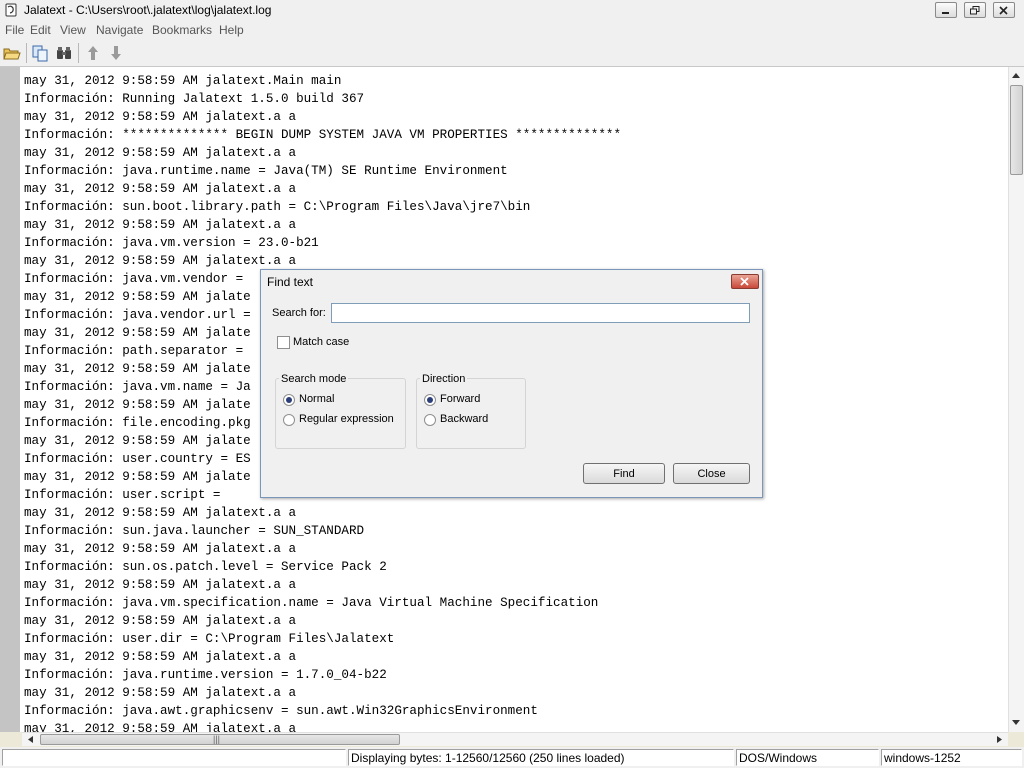 This screenshot has width=1024, height=768. I want to click on close-window-button, so click(1004, 10).